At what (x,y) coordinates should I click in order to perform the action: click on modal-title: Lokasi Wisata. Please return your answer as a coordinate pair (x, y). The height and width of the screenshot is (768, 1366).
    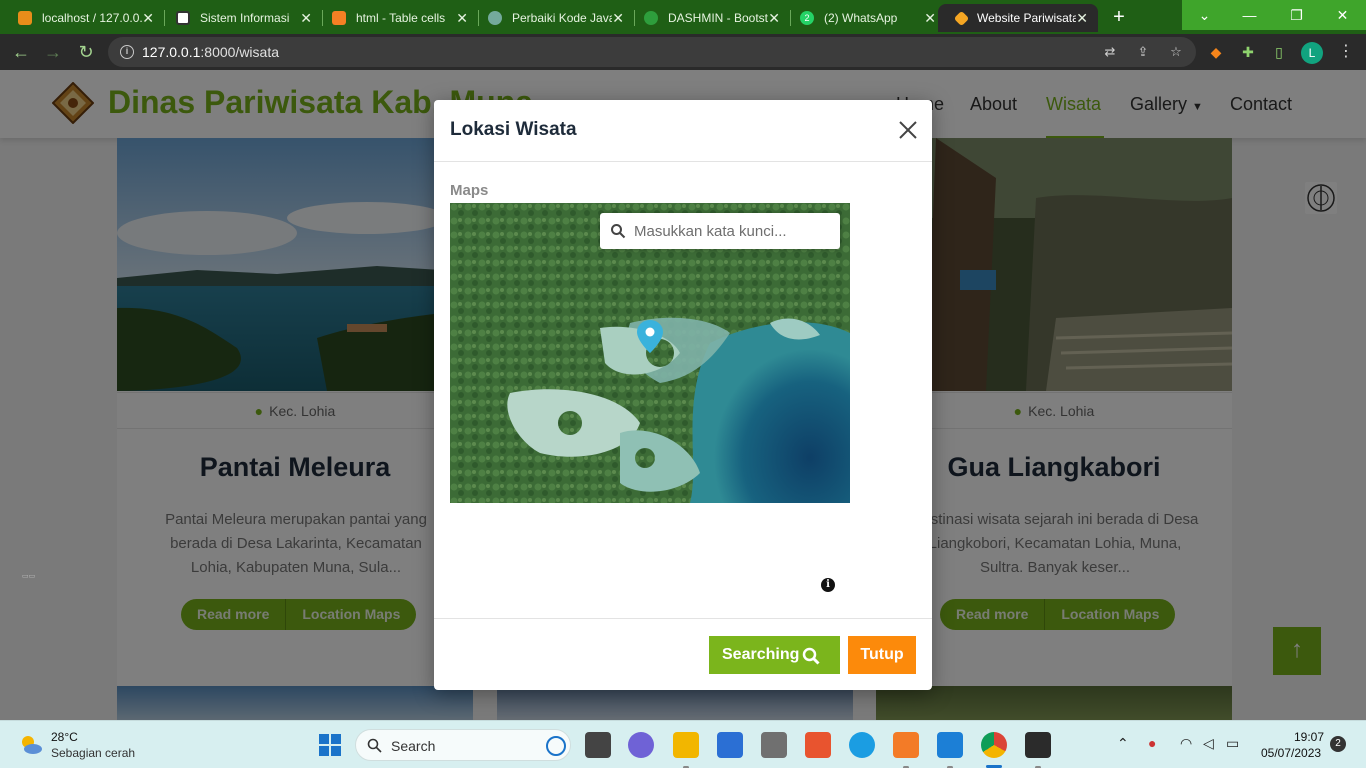
    Looking at the image, I should click on (513, 129).